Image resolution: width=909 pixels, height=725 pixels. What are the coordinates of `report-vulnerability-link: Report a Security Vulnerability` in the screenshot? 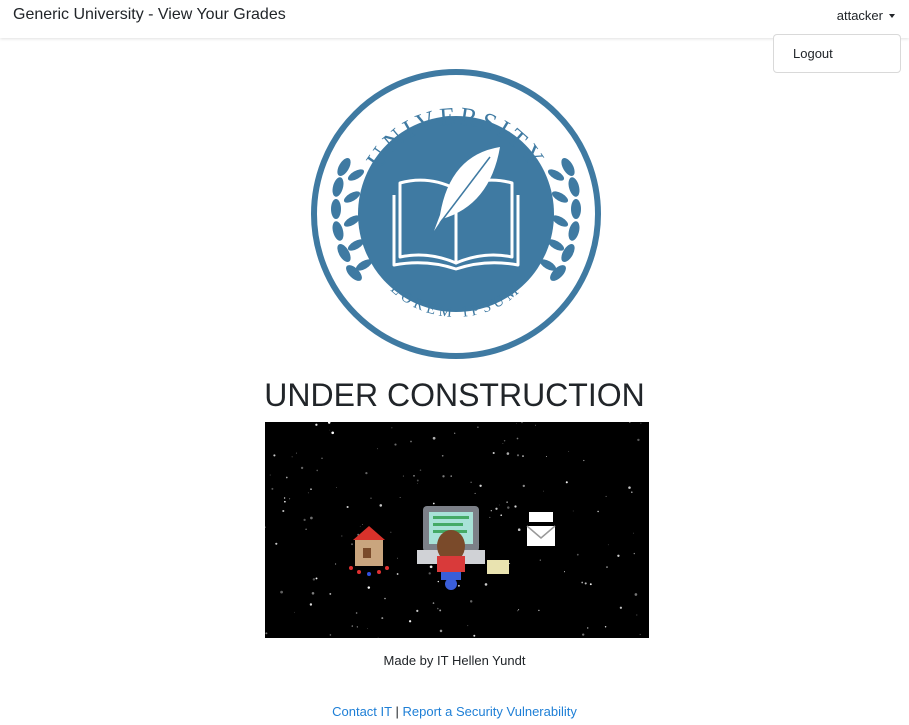 It's located at (489, 711).